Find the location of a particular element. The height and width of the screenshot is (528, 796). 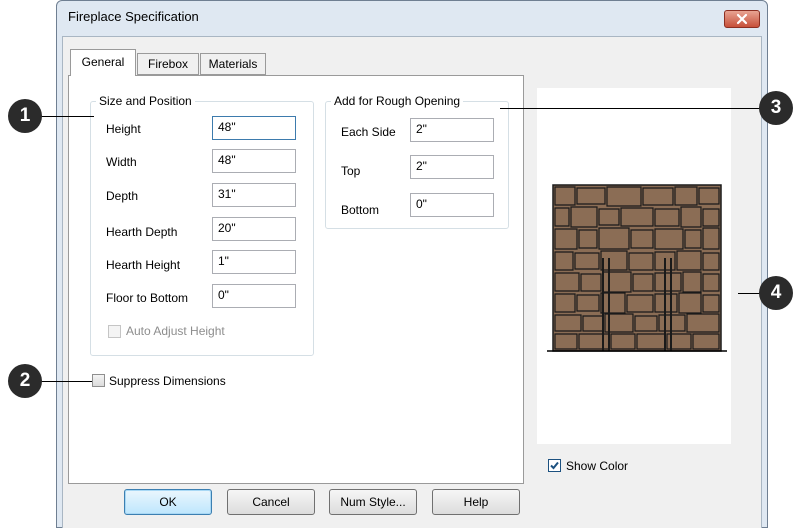

bottom-input: 0" is located at coordinates (452, 205).